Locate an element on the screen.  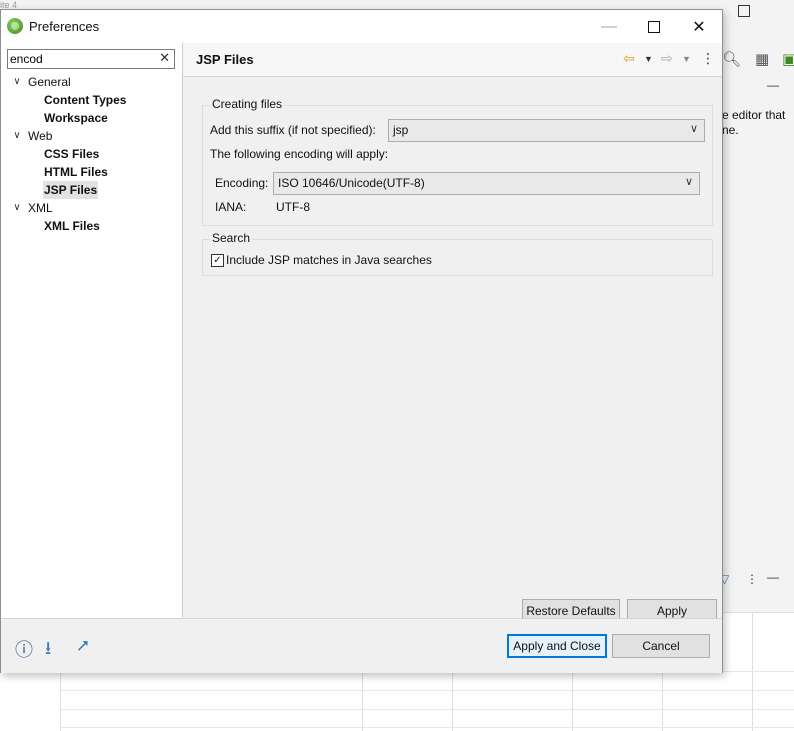
help-icon: ⓘ is located at coordinates (24, 649).